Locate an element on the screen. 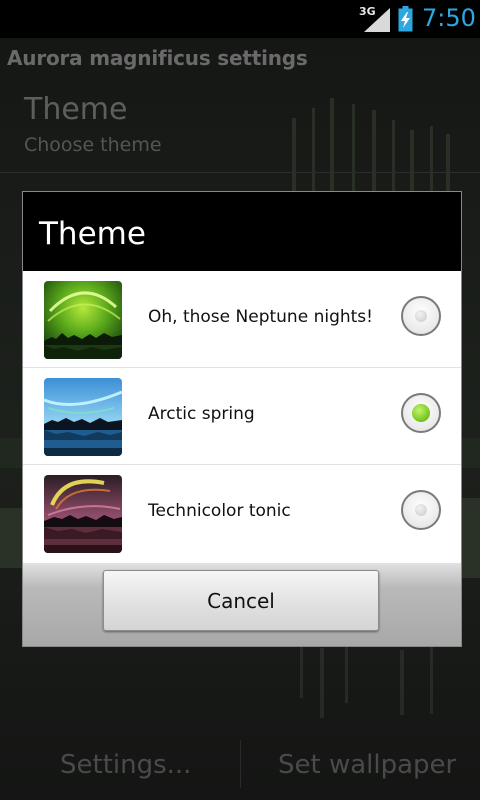 The height and width of the screenshot is (800, 480). multicolor-aurora-thumbnail is located at coordinates (83, 514).